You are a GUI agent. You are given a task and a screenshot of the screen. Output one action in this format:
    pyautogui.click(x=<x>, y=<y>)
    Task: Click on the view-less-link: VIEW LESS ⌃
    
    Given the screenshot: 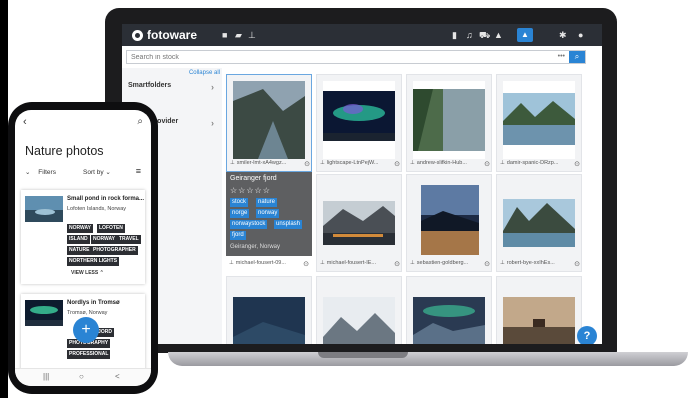 What is the action you would take?
    pyautogui.click(x=87, y=273)
    